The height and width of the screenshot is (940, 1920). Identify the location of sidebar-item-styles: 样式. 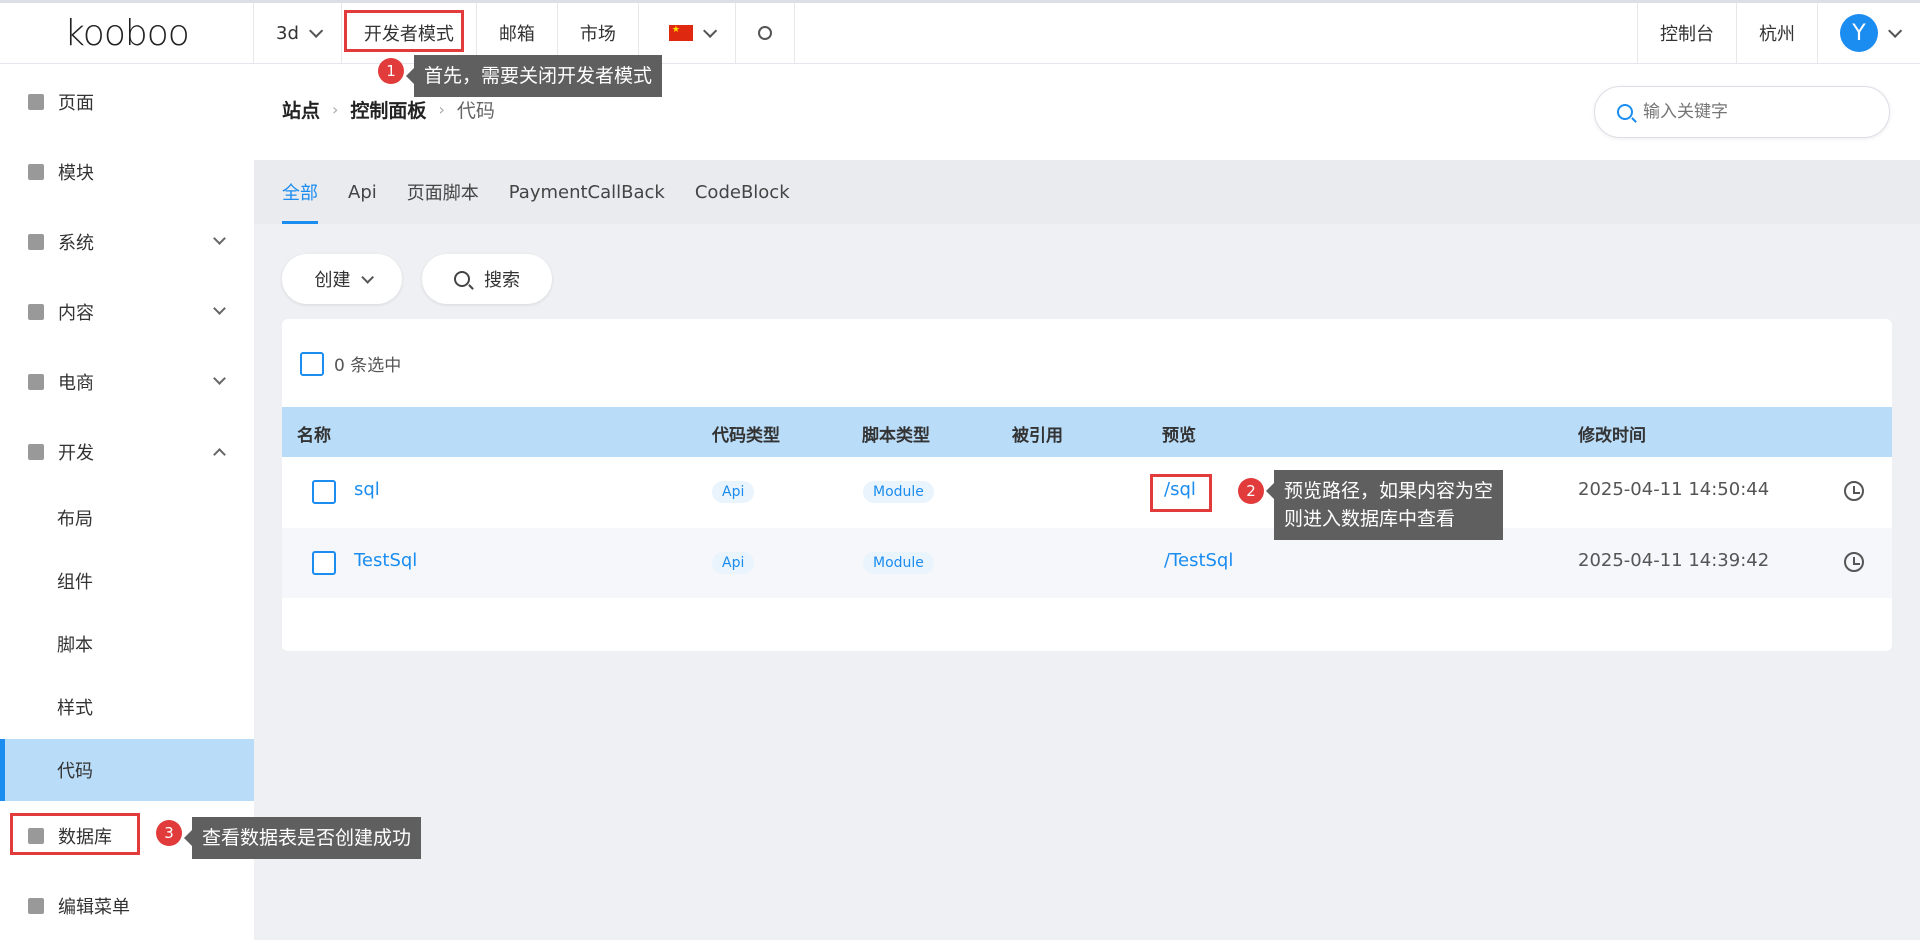
(127, 707).